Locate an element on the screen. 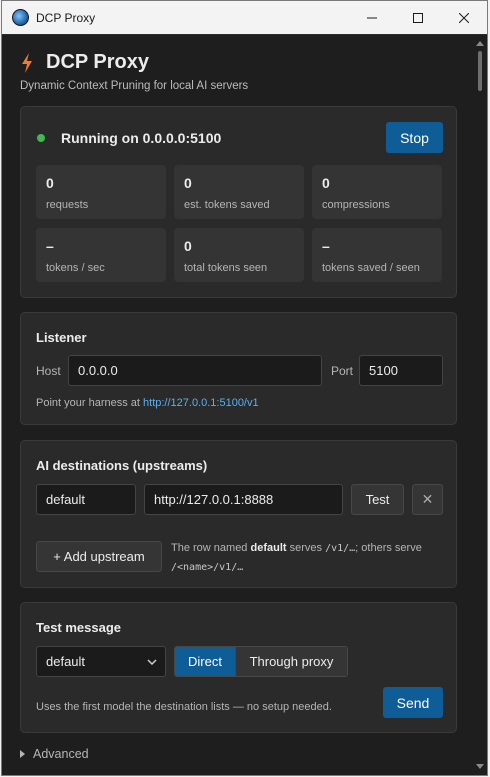  hint-text: serves is located at coordinates (306, 548).